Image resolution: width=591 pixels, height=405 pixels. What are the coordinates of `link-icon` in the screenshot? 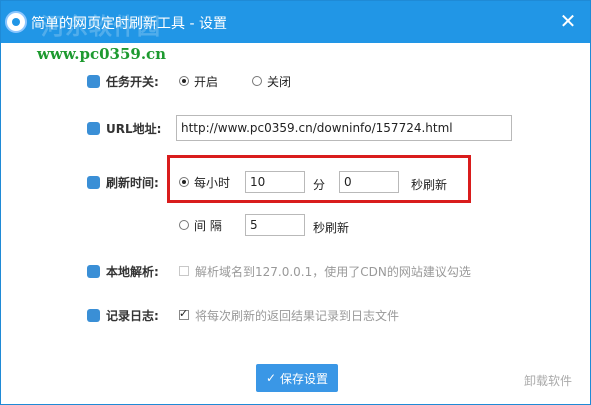 It's located at (93, 128).